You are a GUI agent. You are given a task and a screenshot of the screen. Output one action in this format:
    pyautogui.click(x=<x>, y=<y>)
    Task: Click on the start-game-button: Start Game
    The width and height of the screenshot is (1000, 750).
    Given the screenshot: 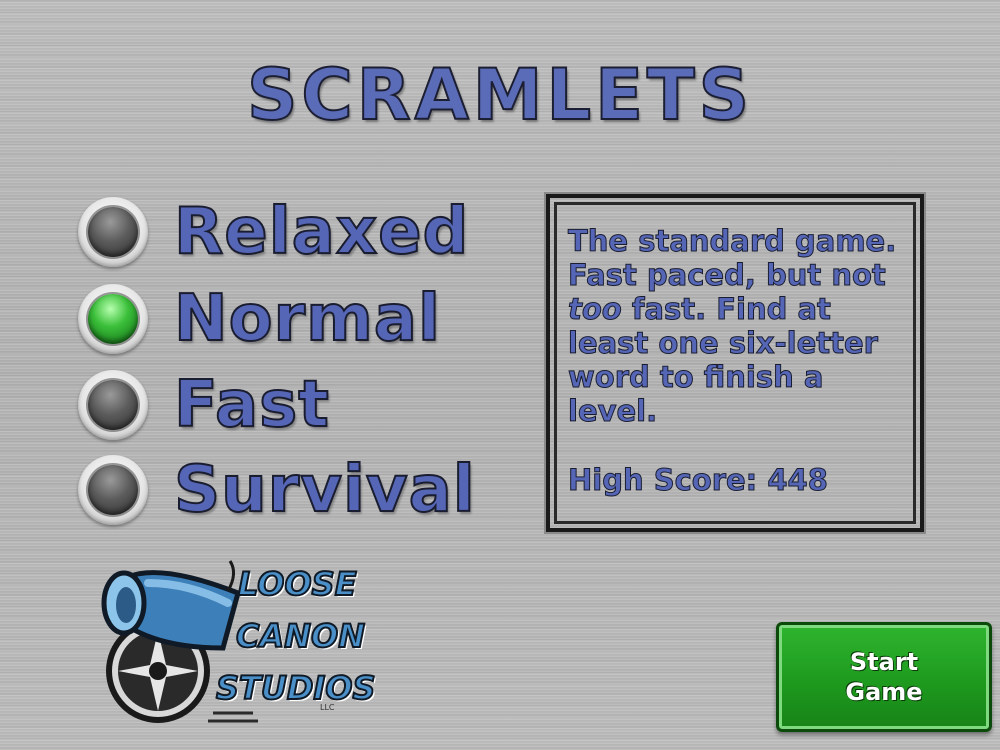 What is the action you would take?
    pyautogui.click(x=884, y=677)
    